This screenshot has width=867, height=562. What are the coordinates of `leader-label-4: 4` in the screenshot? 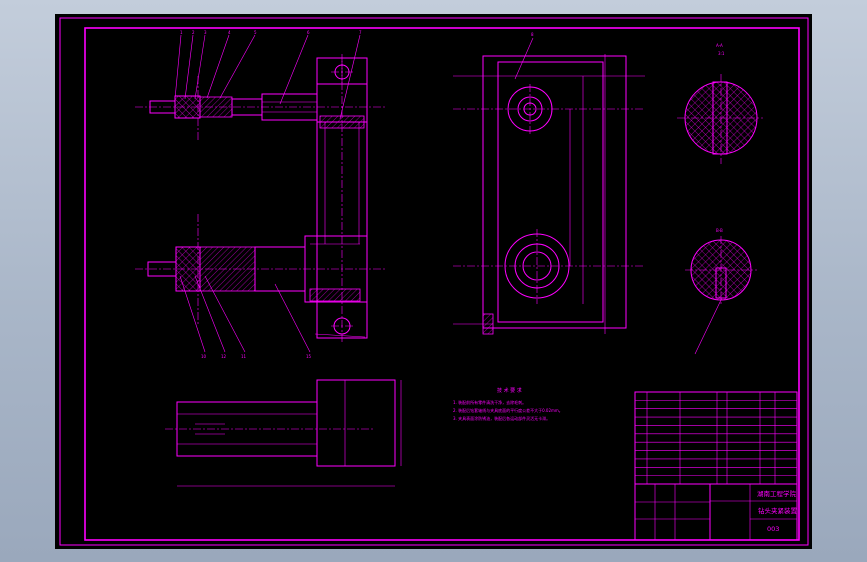 It's located at (229, 32).